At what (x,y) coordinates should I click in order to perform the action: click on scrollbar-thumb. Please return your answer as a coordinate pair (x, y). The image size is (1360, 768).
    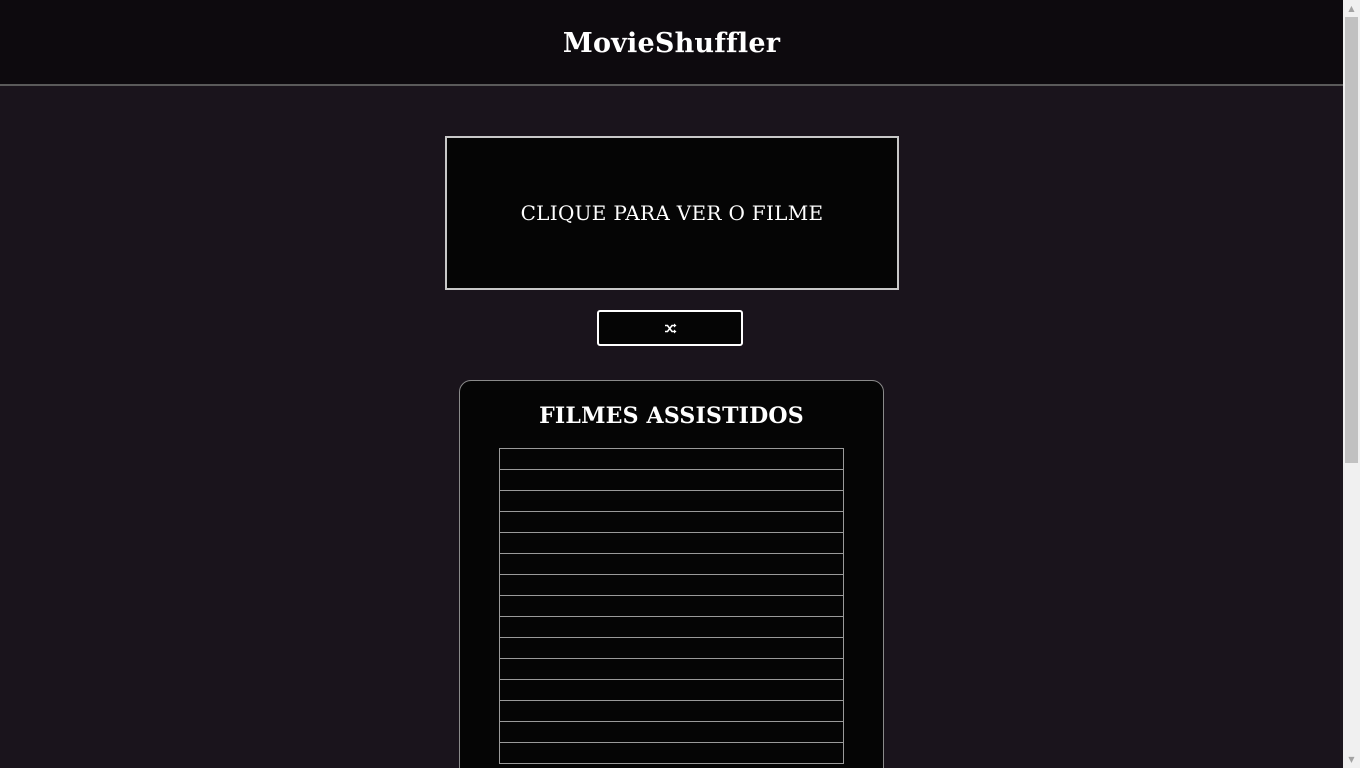
    Looking at the image, I should click on (1351, 240).